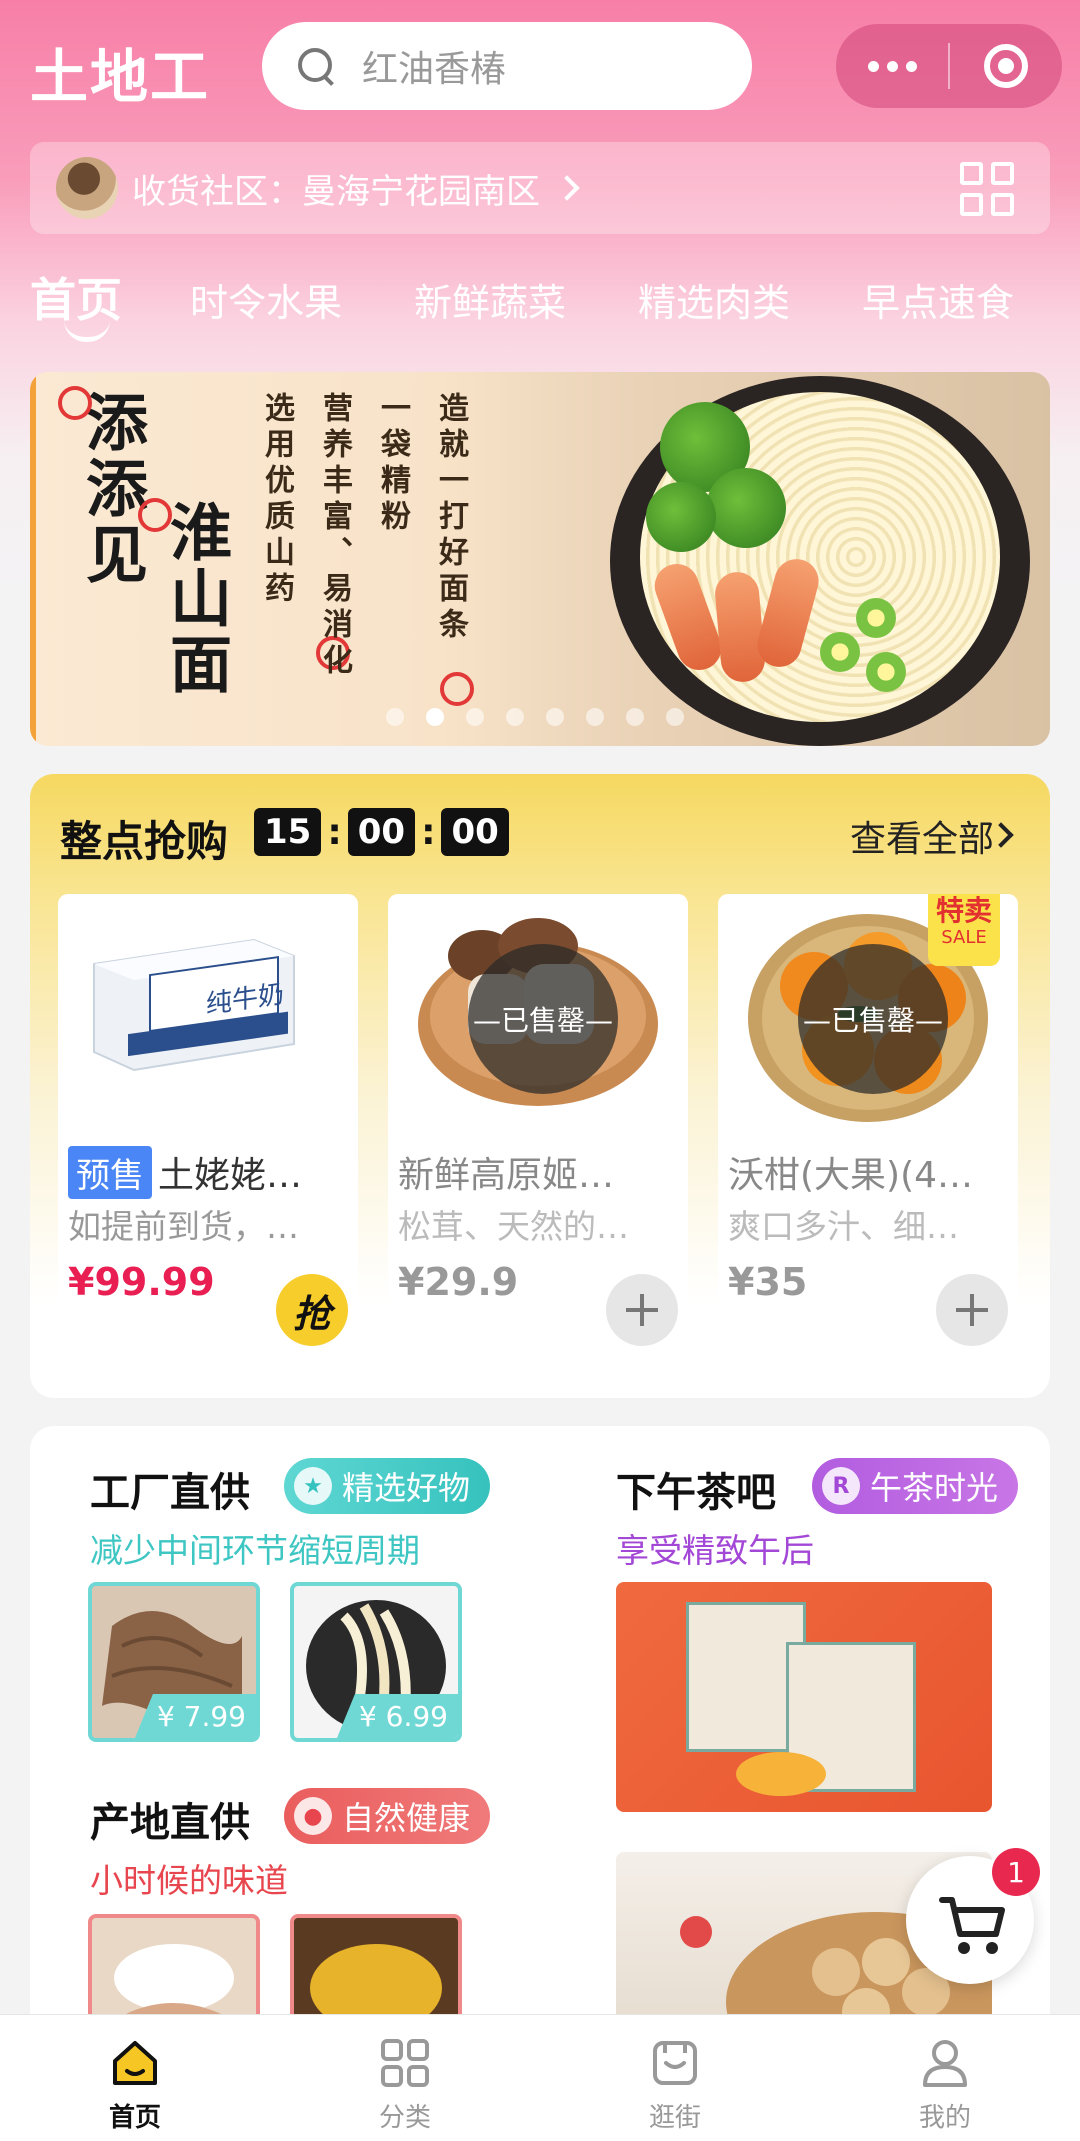 The image size is (1080, 2141). I want to click on banner-slogan-4: 选用优质山药, so click(276, 500).